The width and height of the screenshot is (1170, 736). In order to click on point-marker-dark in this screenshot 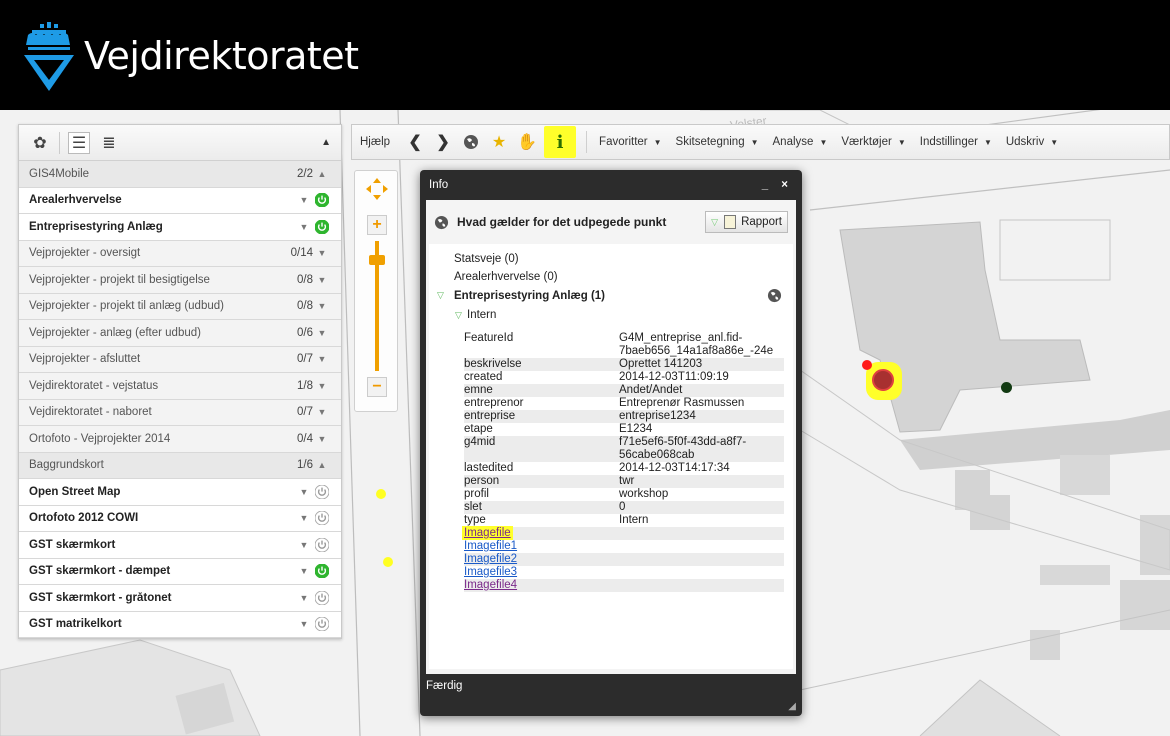, I will do `click(1006, 387)`.